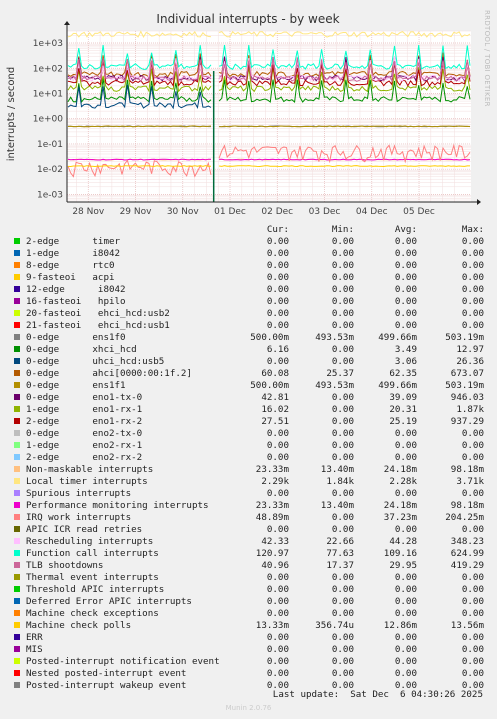  I want to click on legend-series-name: Rescheduling interrupts, so click(90, 541).